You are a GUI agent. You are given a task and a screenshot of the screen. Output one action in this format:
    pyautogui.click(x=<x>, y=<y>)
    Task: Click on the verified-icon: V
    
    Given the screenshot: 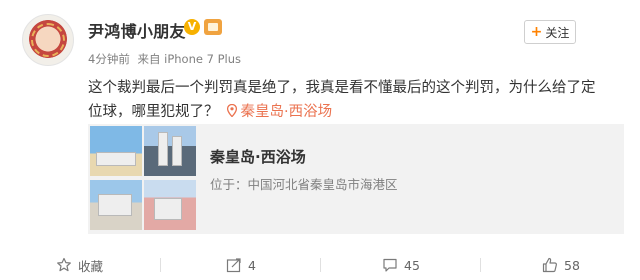 What is the action you would take?
    pyautogui.click(x=192, y=27)
    